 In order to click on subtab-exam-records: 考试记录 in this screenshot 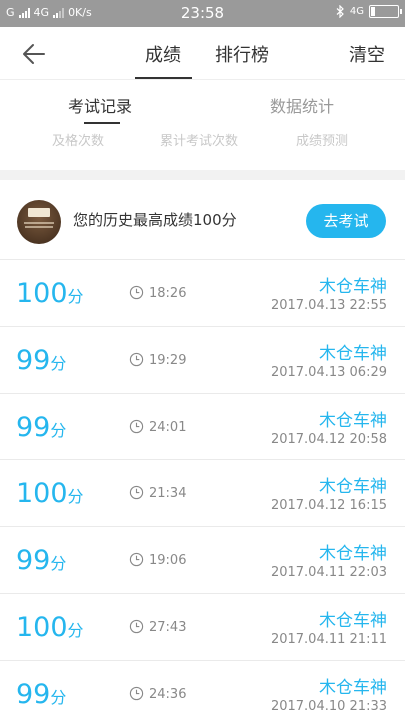, I will do `click(100, 105)`.